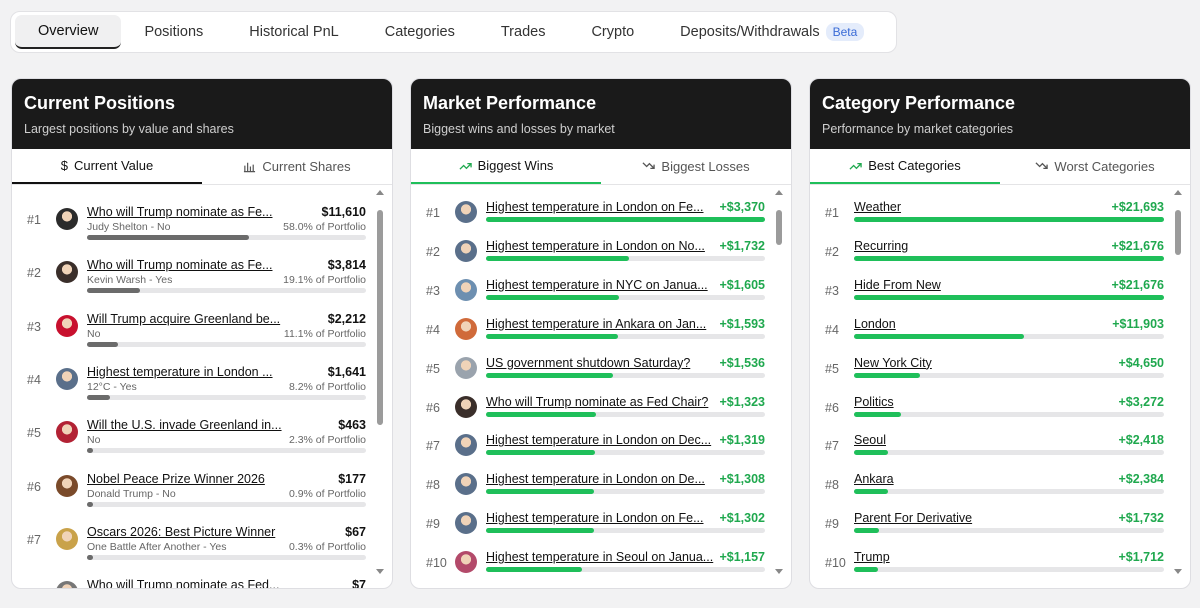 Image resolution: width=1200 pixels, height=608 pixels. Describe the element at coordinates (600, 363) in the screenshot. I see `market-link: US government shutdown Saturday?` at that location.